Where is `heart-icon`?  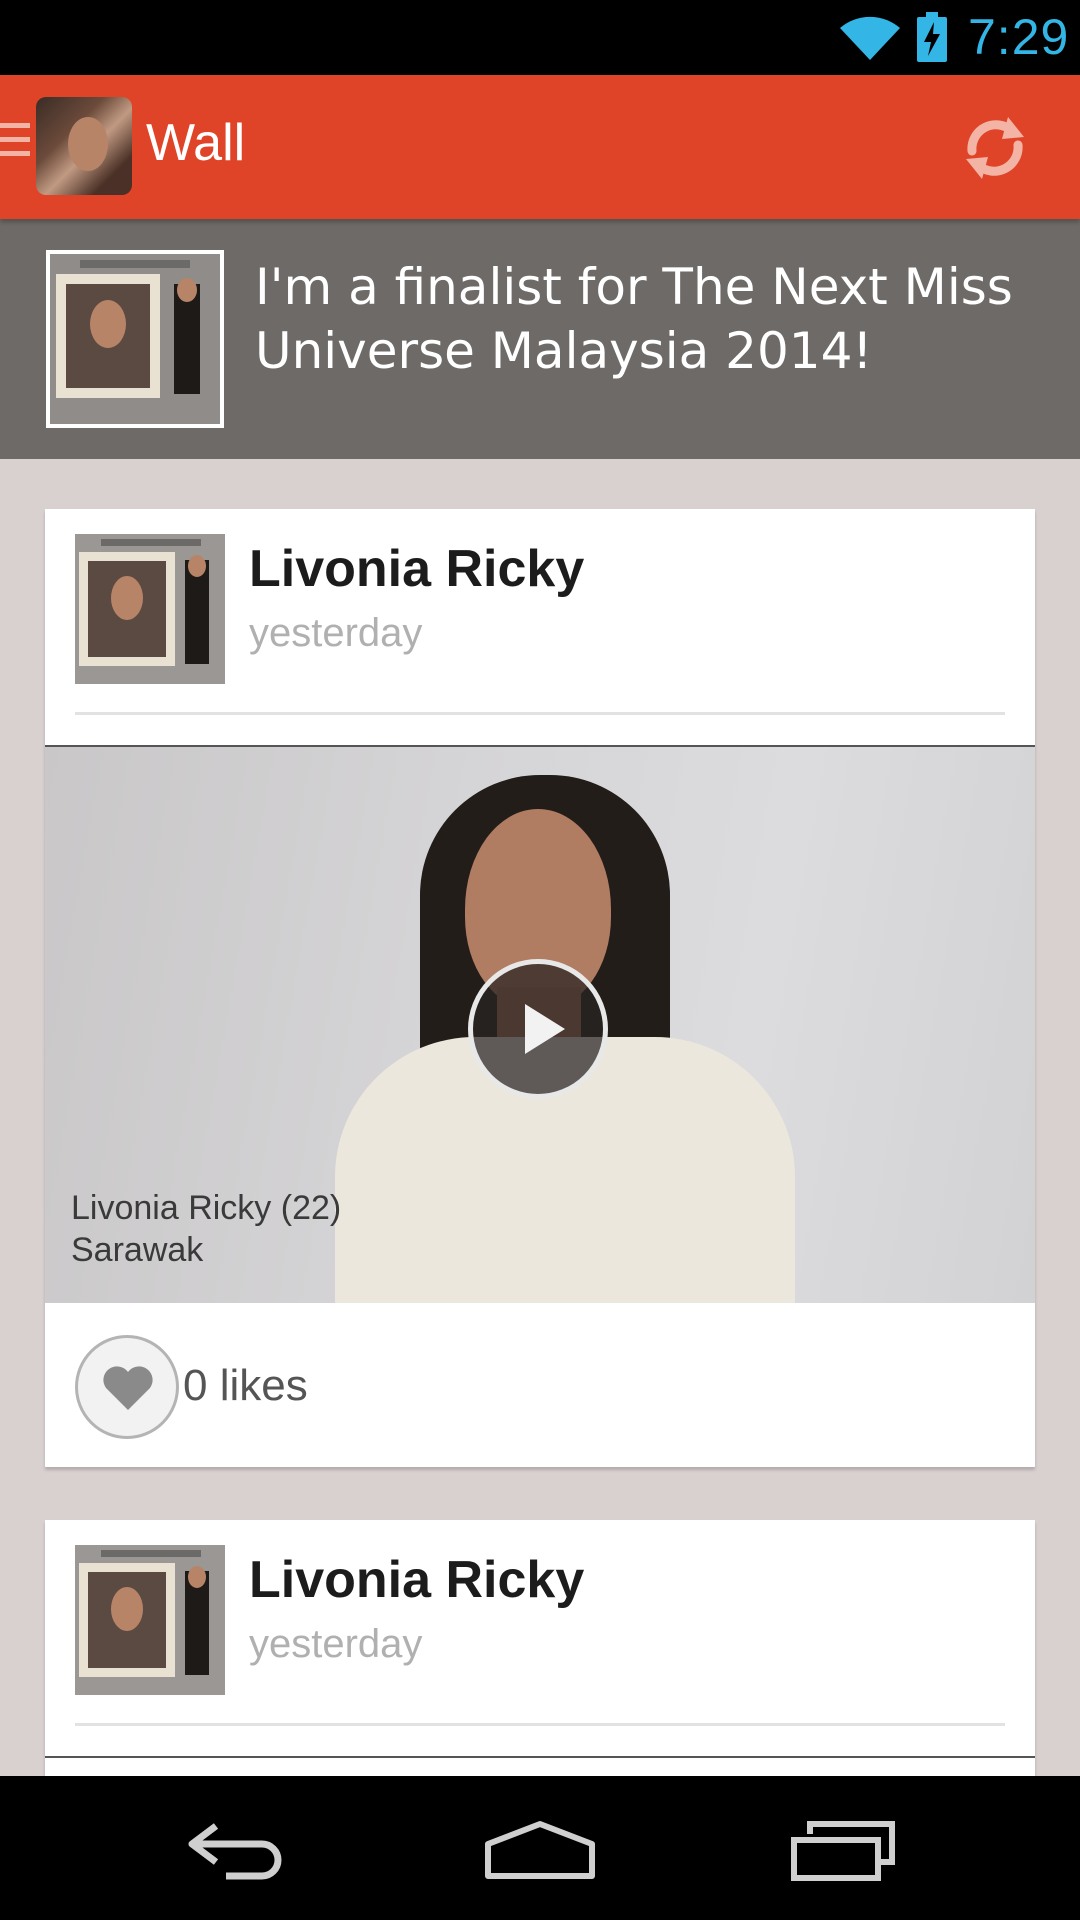
heart-icon is located at coordinates (128, 1388).